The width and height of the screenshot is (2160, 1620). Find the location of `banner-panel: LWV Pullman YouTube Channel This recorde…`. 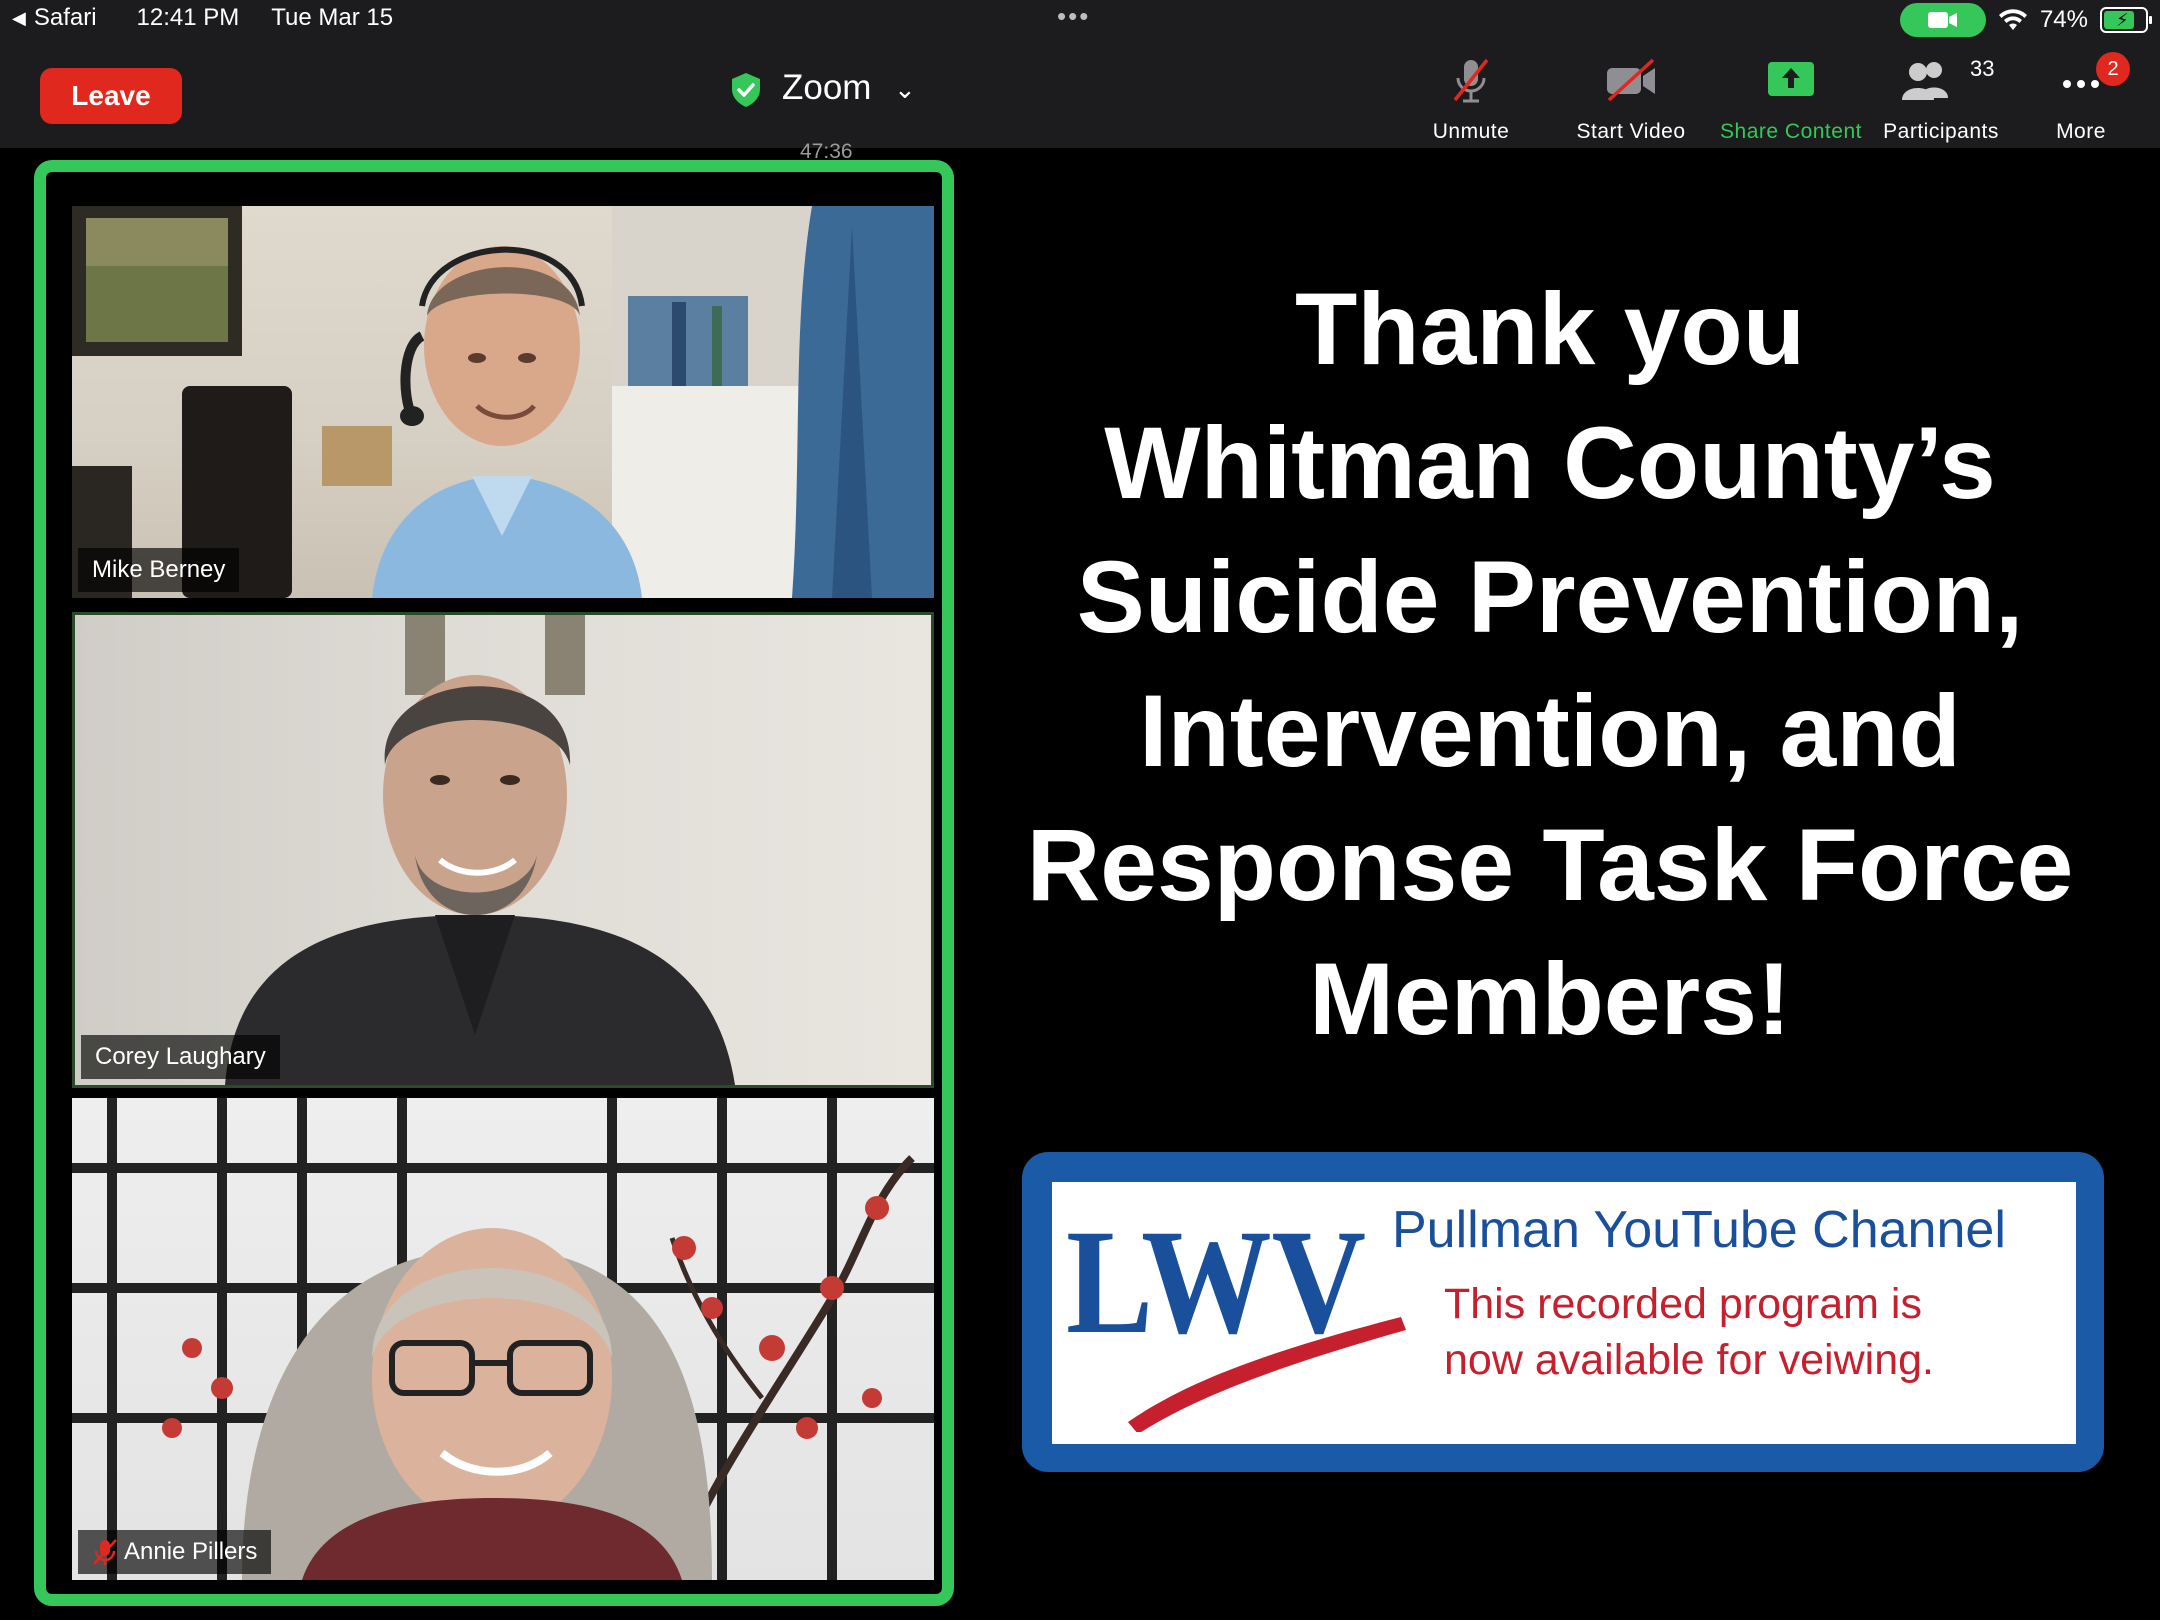

banner-panel: LWV Pullman YouTube Channel This recorde… is located at coordinates (1564, 1313).